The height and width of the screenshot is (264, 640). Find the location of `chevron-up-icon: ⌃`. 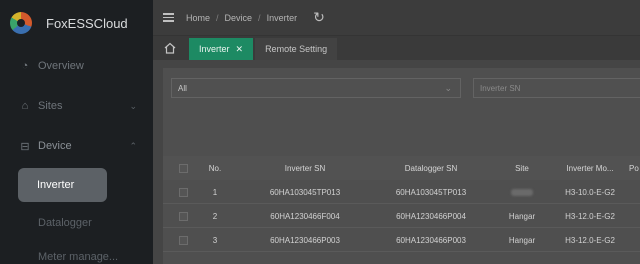

chevron-up-icon: ⌃ is located at coordinates (133, 145).